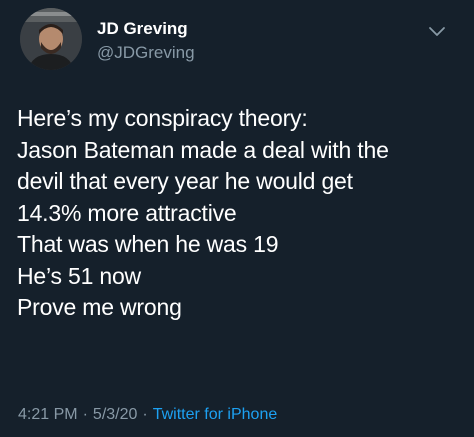 Image resolution: width=474 pixels, height=437 pixels. I want to click on tweet-source-link: Twitter for iPhone, so click(215, 414).